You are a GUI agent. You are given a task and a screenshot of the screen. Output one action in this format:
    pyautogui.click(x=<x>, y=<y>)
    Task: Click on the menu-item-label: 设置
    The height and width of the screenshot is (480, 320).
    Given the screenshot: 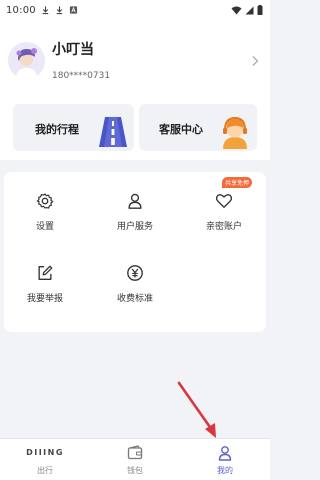 What is the action you would take?
    pyautogui.click(x=44, y=227)
    